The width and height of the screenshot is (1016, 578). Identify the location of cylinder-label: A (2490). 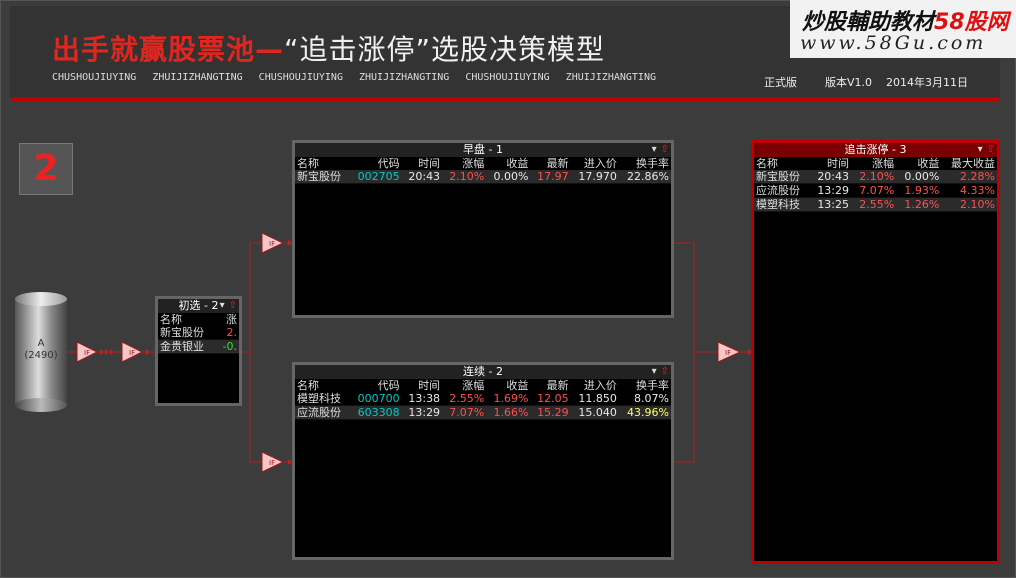
(41, 349).